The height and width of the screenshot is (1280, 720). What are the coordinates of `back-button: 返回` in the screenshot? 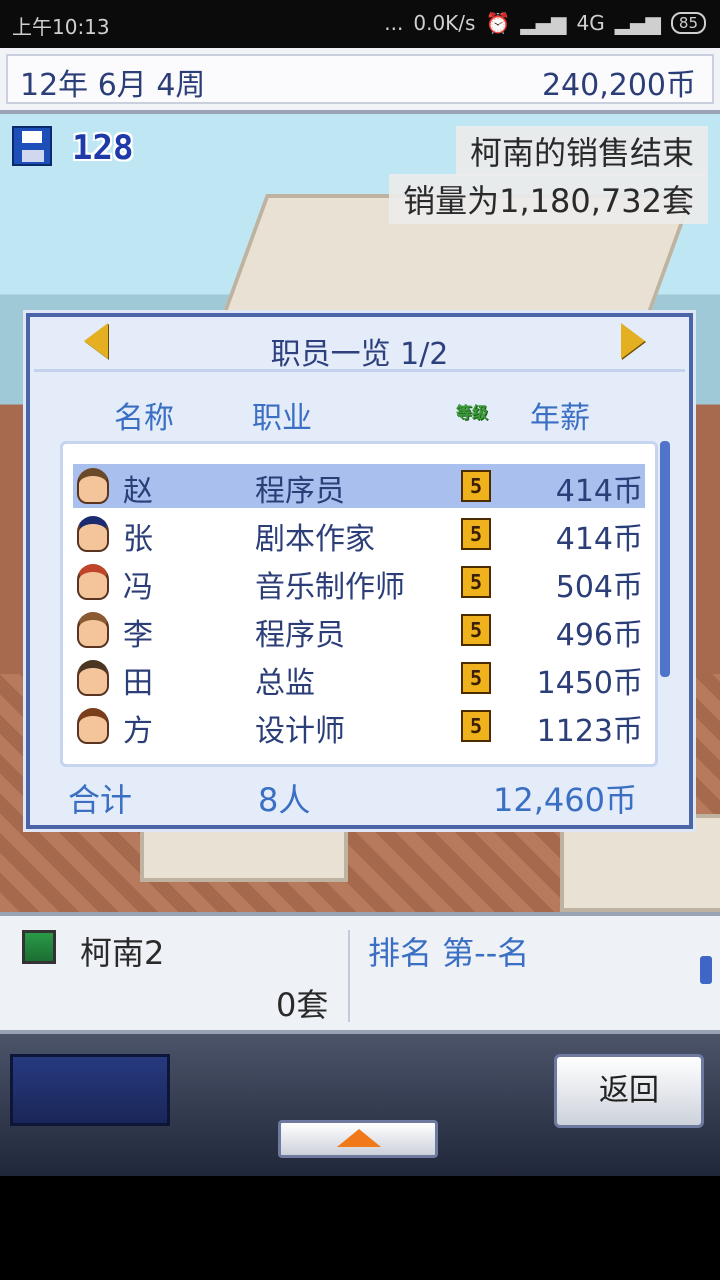 It's located at (629, 1091).